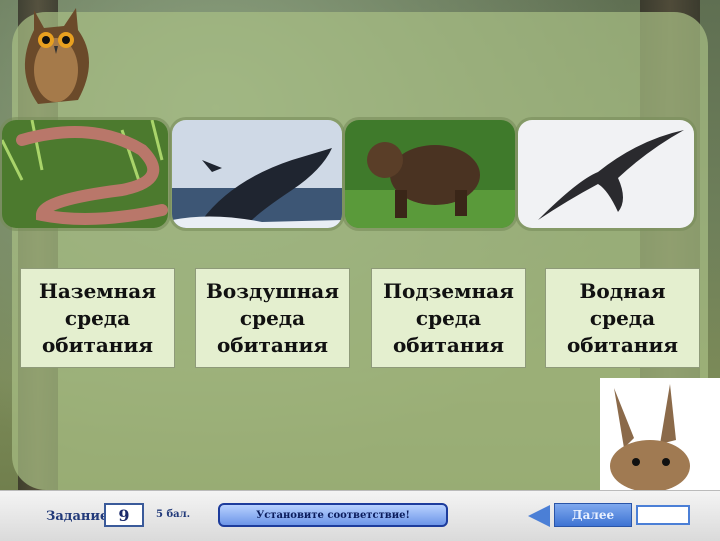 The width and height of the screenshot is (720, 541). I want to click on whale-image, so click(257, 174).